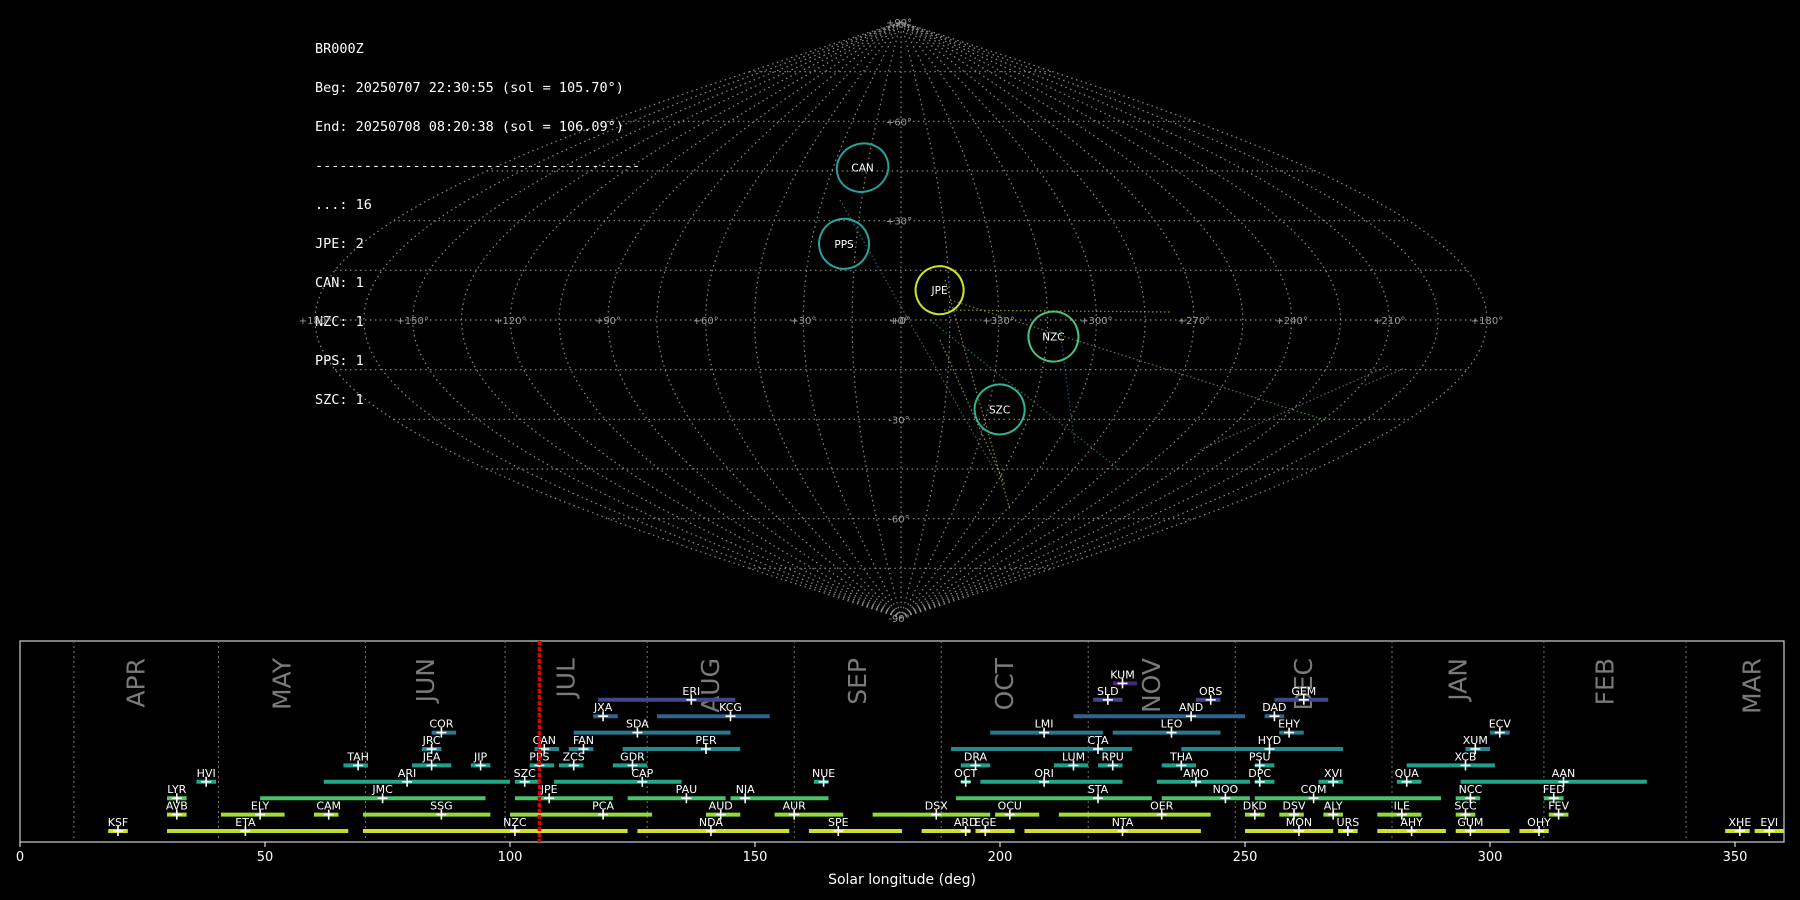 The width and height of the screenshot is (1800, 900). What do you see at coordinates (1294, 806) in the screenshot?
I see `shower-label: DSV` at bounding box center [1294, 806].